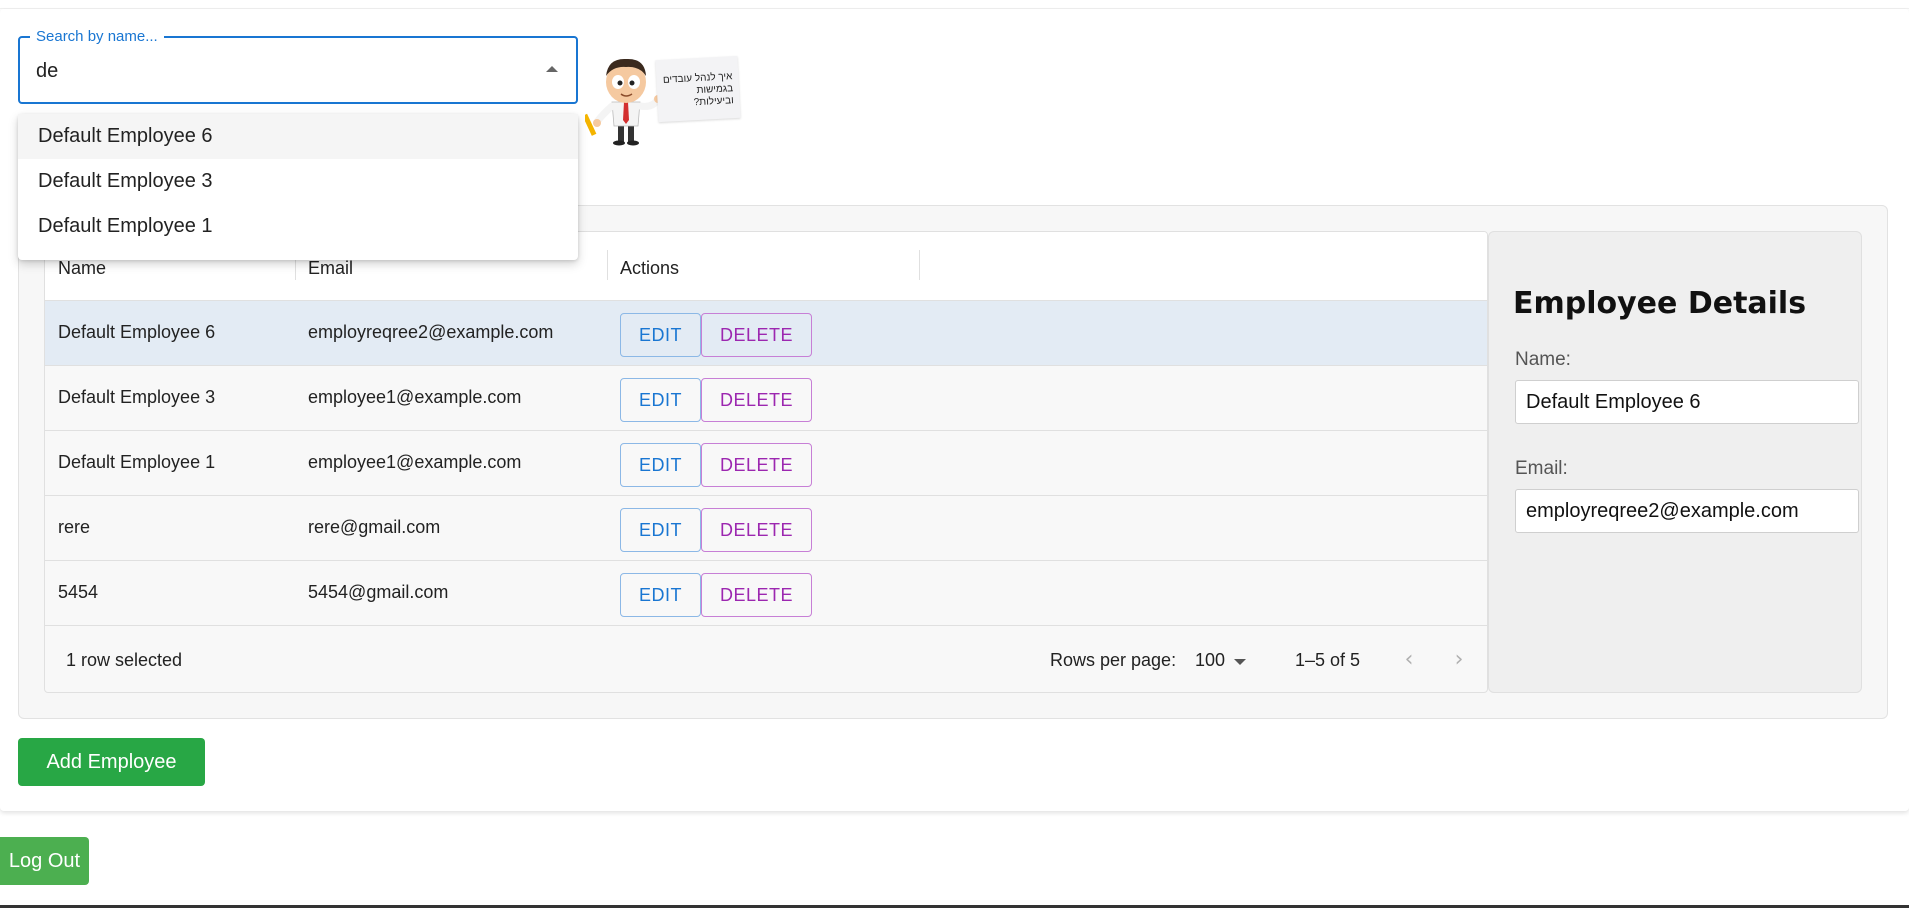  I want to click on table-row: rere rere@gmail.com EDIT DELETE, so click(766, 528).